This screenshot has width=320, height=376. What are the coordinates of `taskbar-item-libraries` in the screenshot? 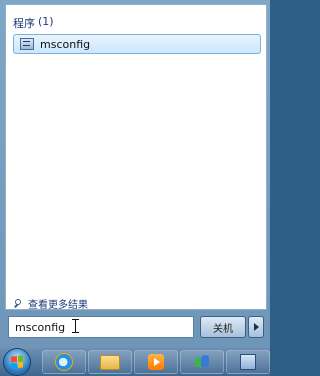 It's located at (110, 362).